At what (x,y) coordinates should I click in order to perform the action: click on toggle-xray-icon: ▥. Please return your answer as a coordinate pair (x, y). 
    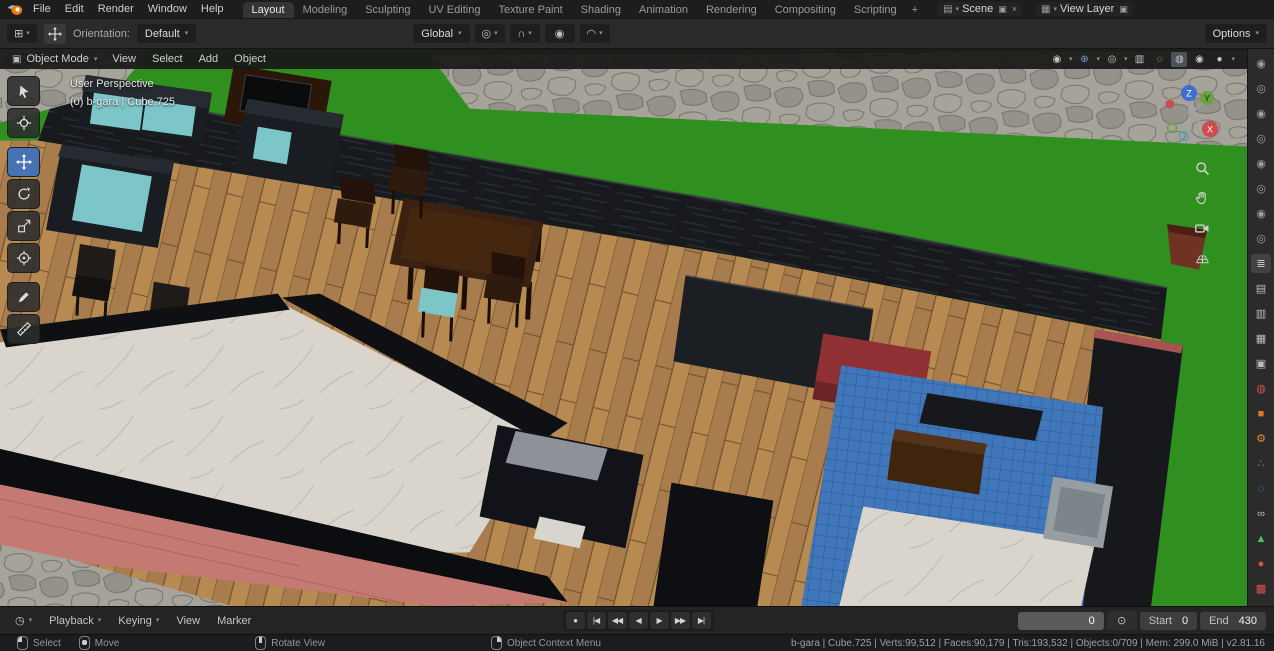
    Looking at the image, I should click on (1139, 59).